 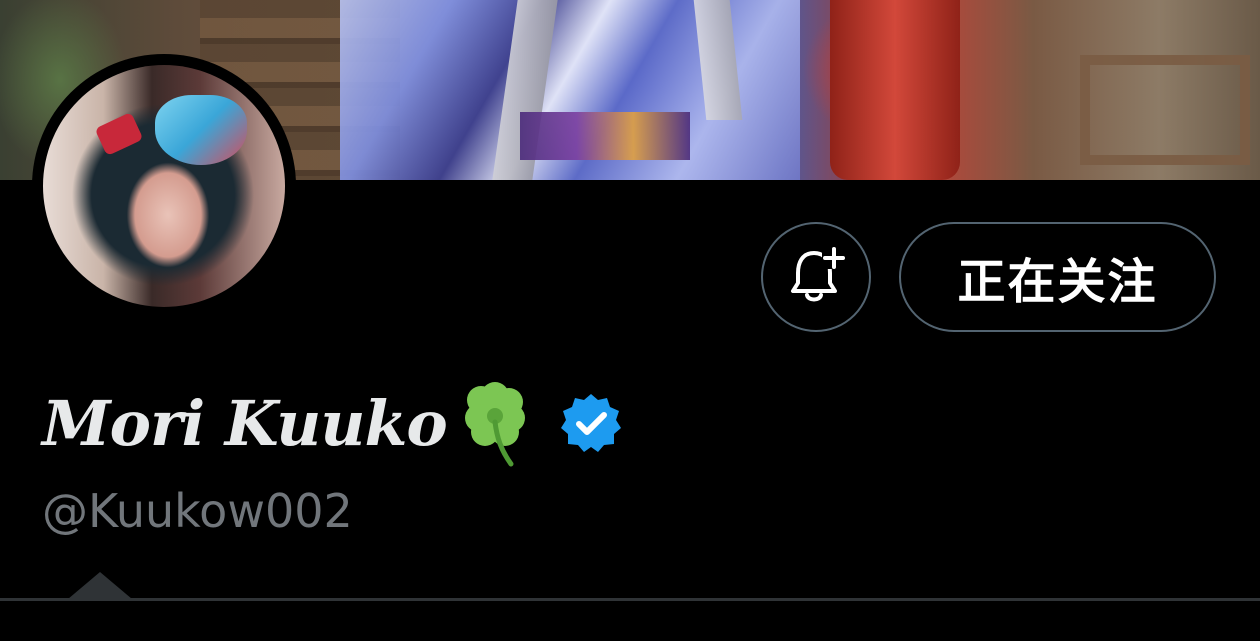 I want to click on notifications-button, so click(x=816, y=277).